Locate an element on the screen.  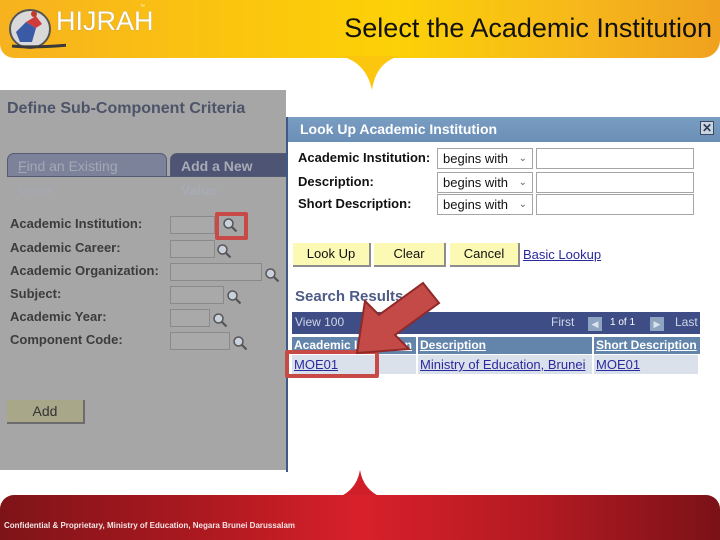
subject-input is located at coordinates (197, 295).